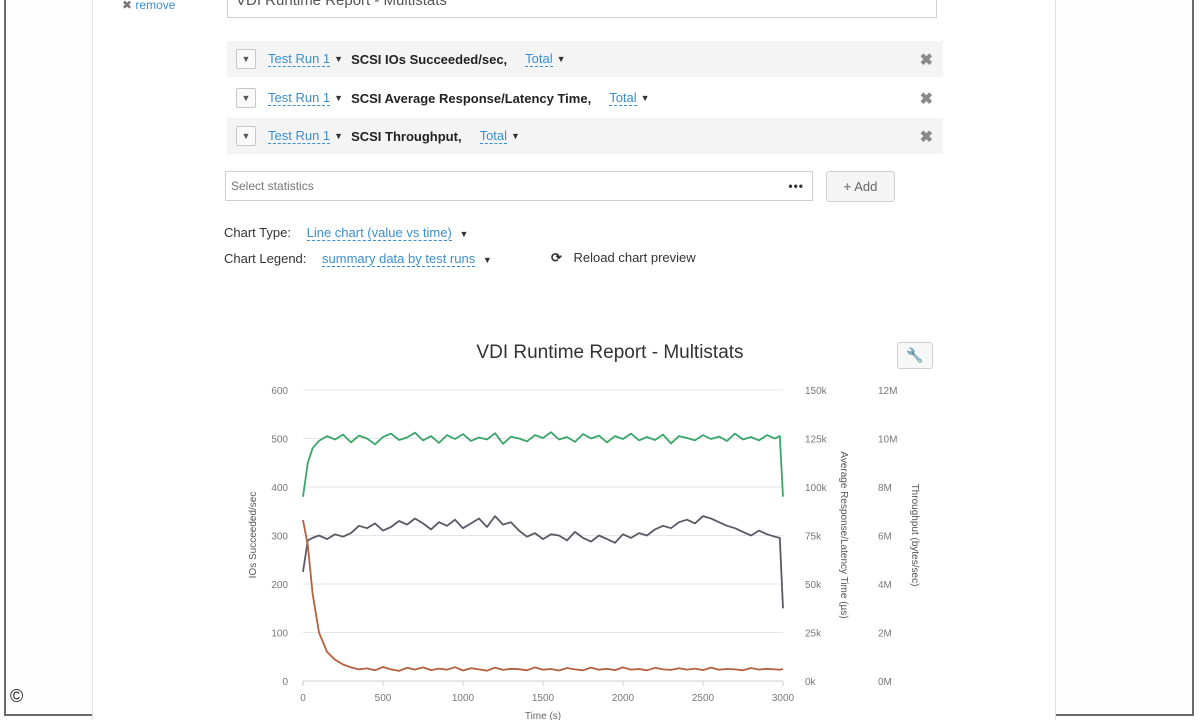  I want to click on y-tick-label: 75k, so click(813, 537).